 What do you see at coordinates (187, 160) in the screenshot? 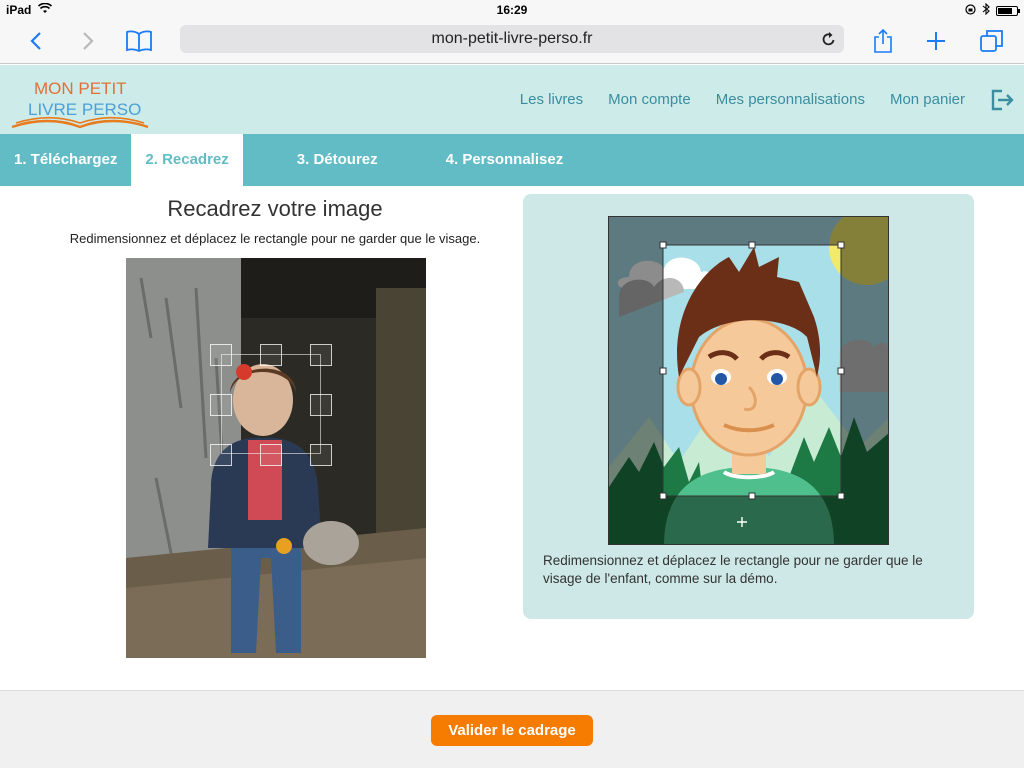
I see `step-recadrez: 2. Recadrez` at bounding box center [187, 160].